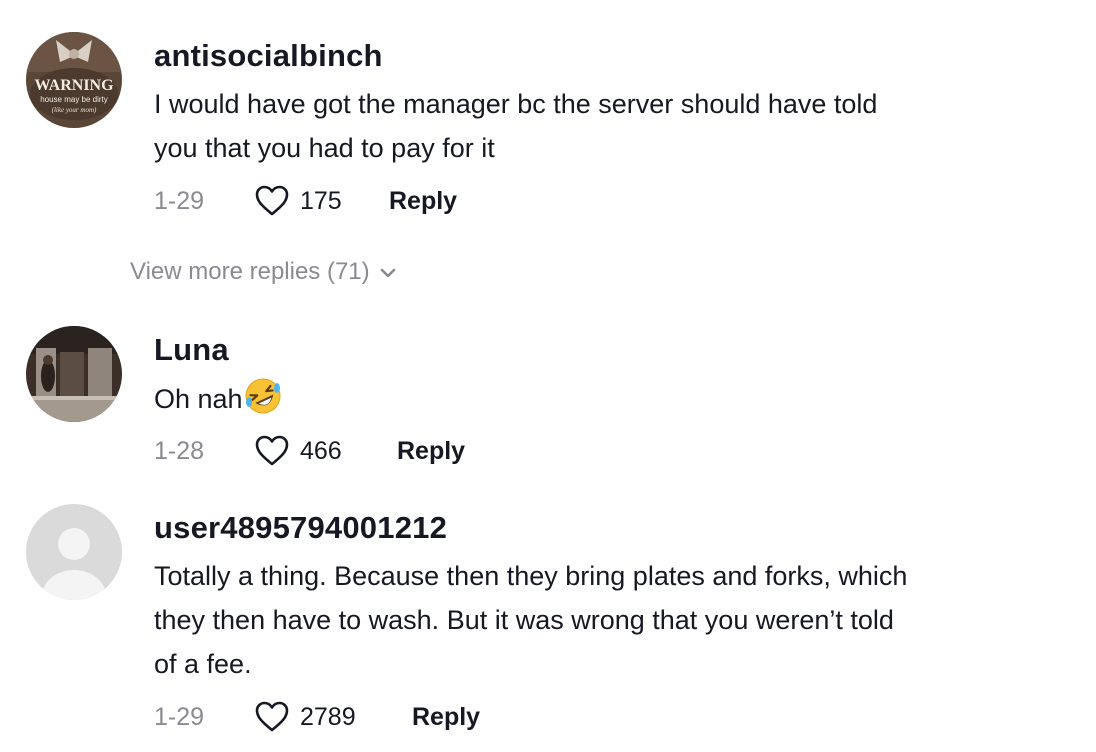  I want to click on comment-username: user4895794001212, so click(300, 528).